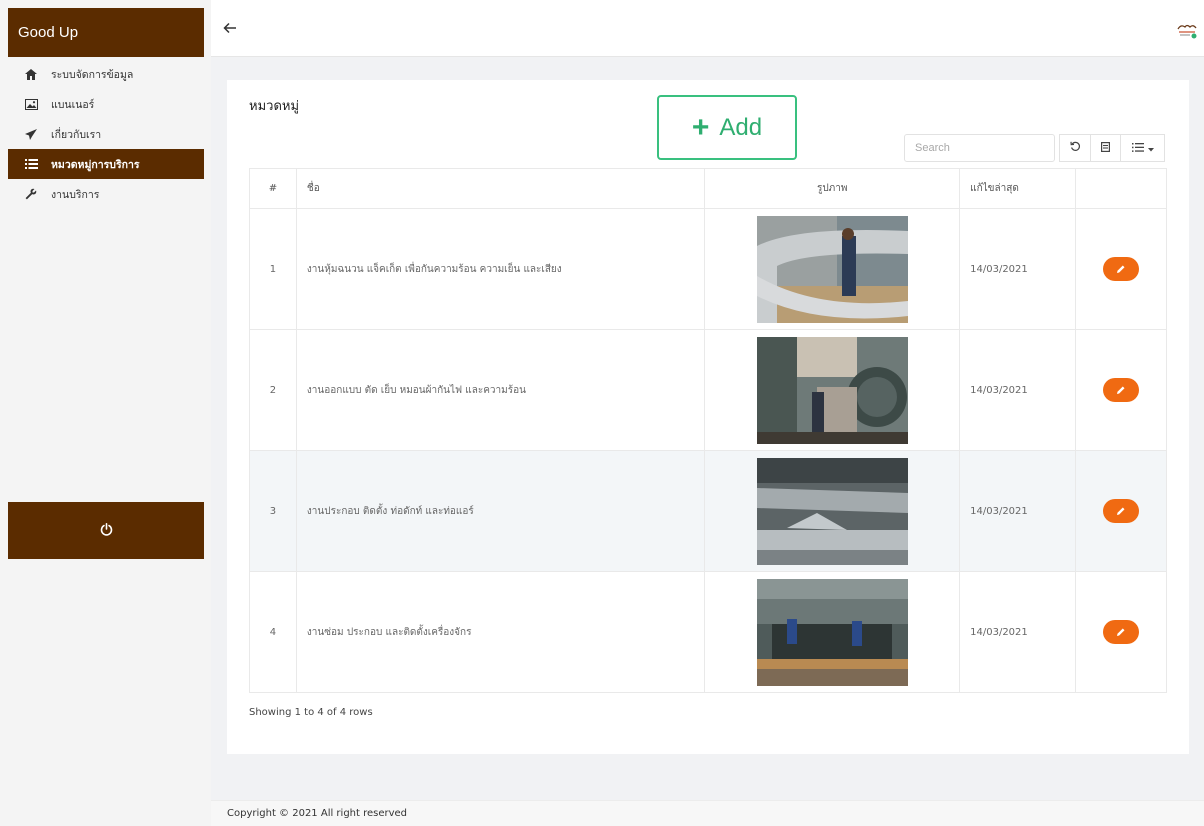  I want to click on wrench-icon, so click(35, 194).